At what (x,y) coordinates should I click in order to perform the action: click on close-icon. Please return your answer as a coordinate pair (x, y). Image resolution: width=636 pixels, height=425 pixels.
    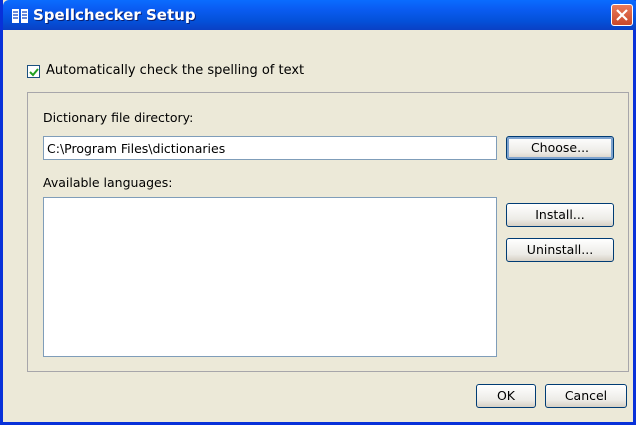
    Looking at the image, I should click on (622, 15).